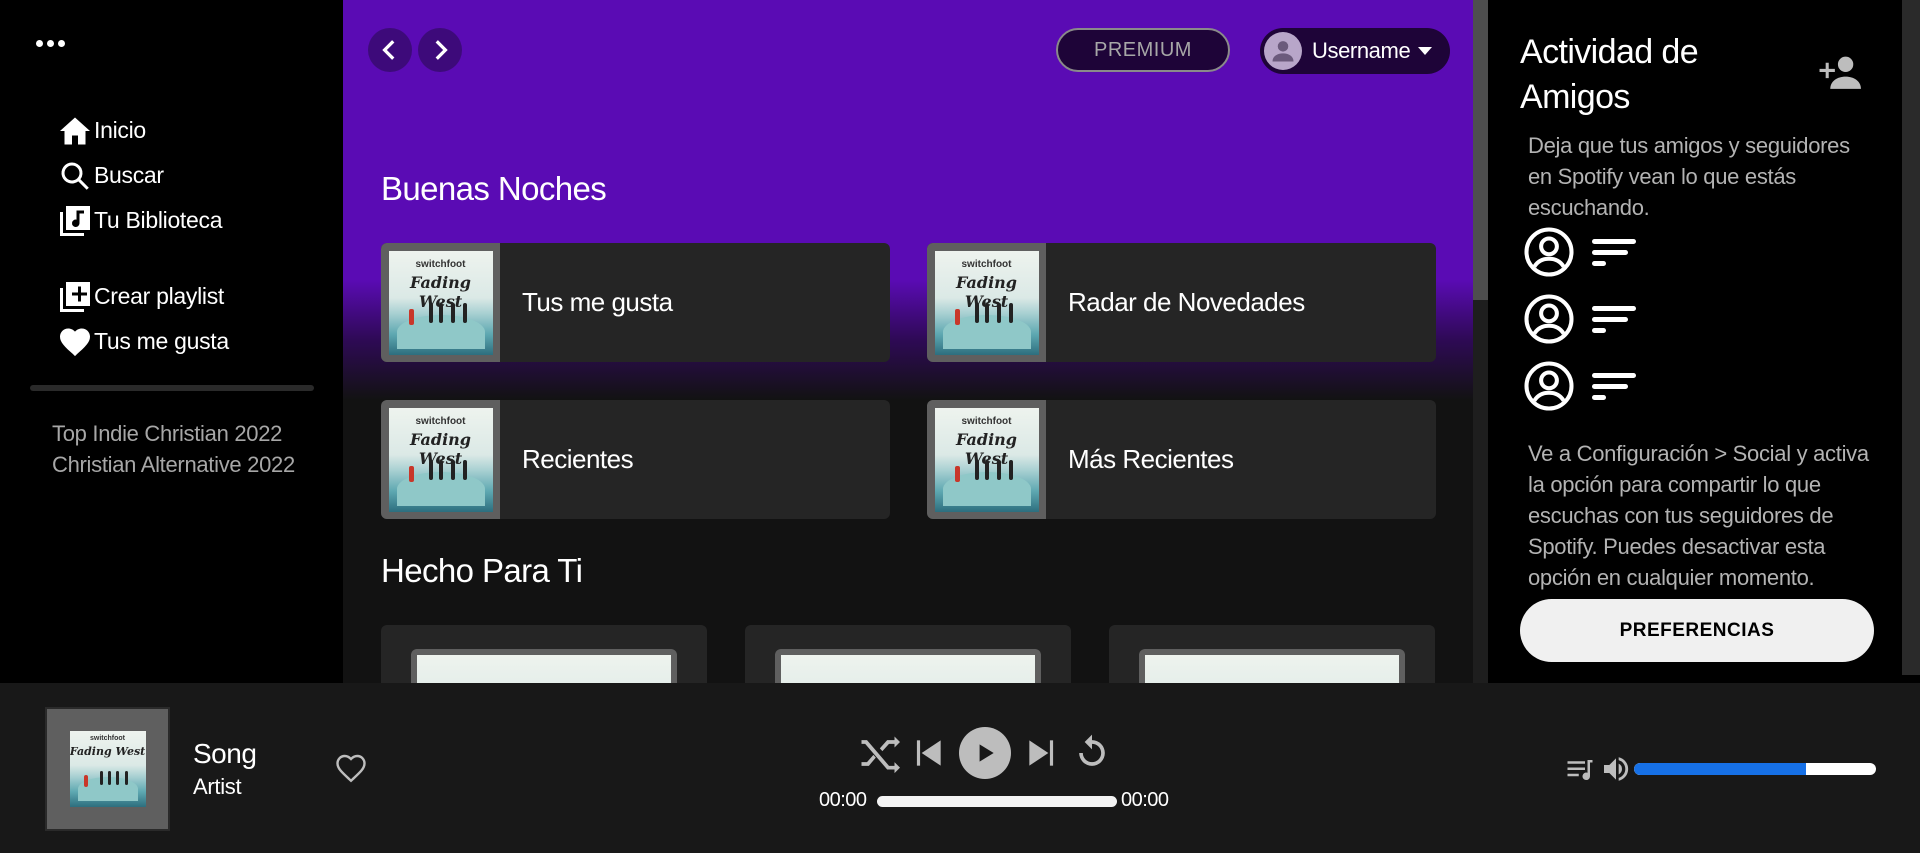  What do you see at coordinates (50, 43) in the screenshot?
I see `more-options-icon` at bounding box center [50, 43].